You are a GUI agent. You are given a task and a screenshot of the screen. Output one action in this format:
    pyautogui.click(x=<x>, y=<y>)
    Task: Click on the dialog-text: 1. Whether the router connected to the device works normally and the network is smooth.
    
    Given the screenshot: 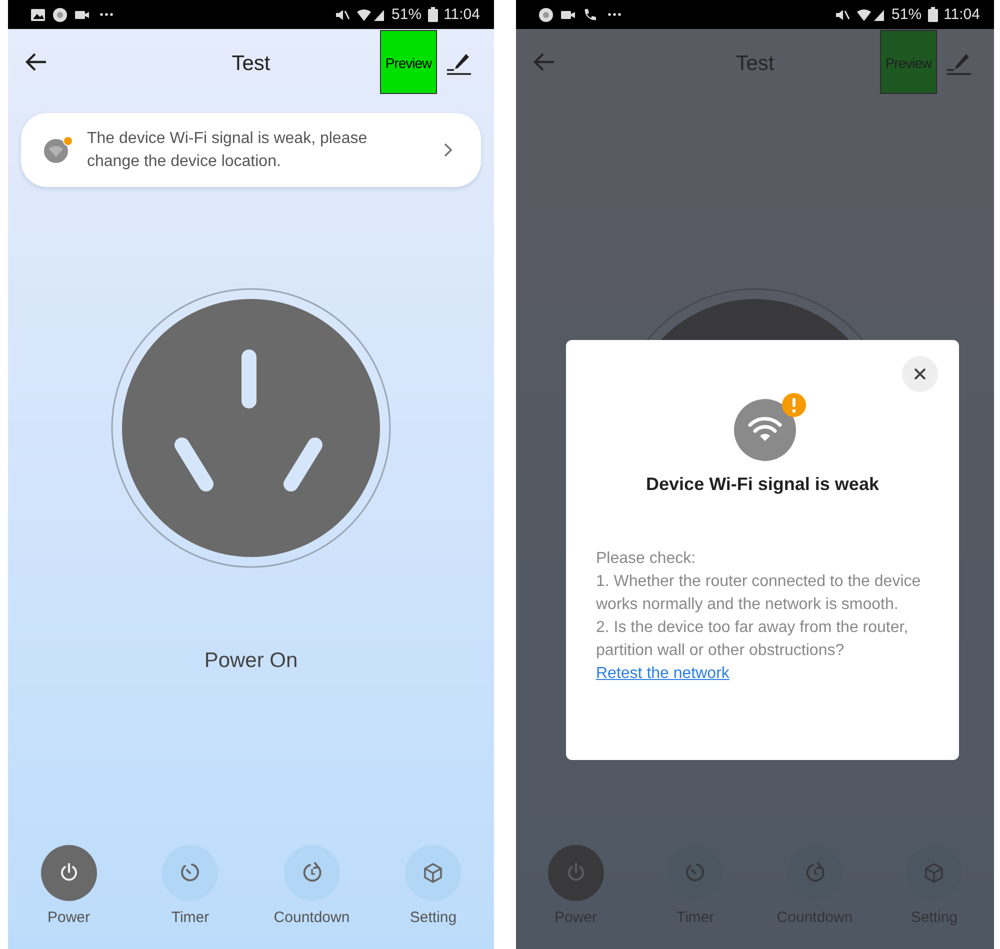 What is the action you would take?
    pyautogui.click(x=758, y=593)
    